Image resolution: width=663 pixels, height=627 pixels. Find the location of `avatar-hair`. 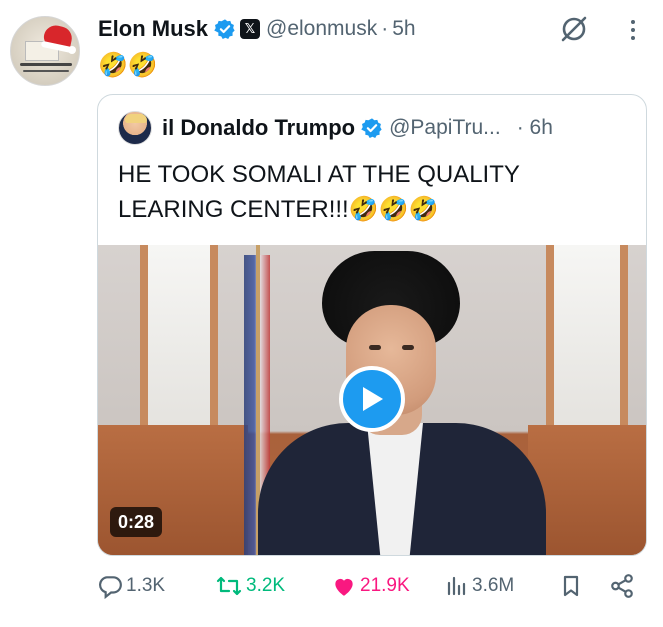

avatar-hair is located at coordinates (136, 118).